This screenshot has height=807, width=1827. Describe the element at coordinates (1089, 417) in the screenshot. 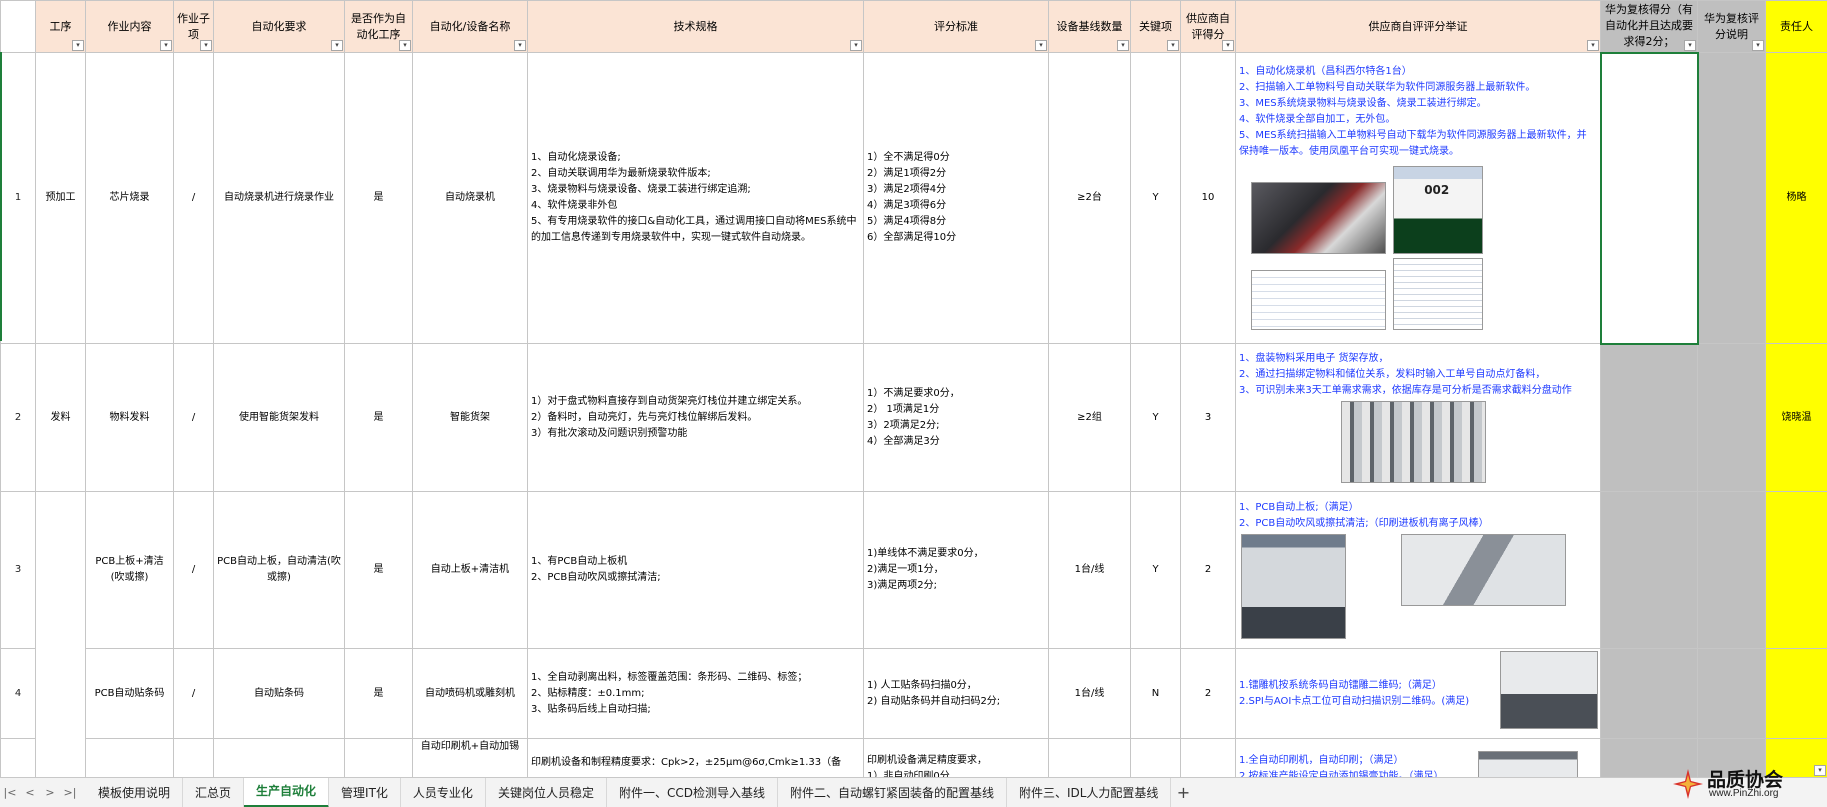

I see `cell-baseline: ≥2组` at that location.